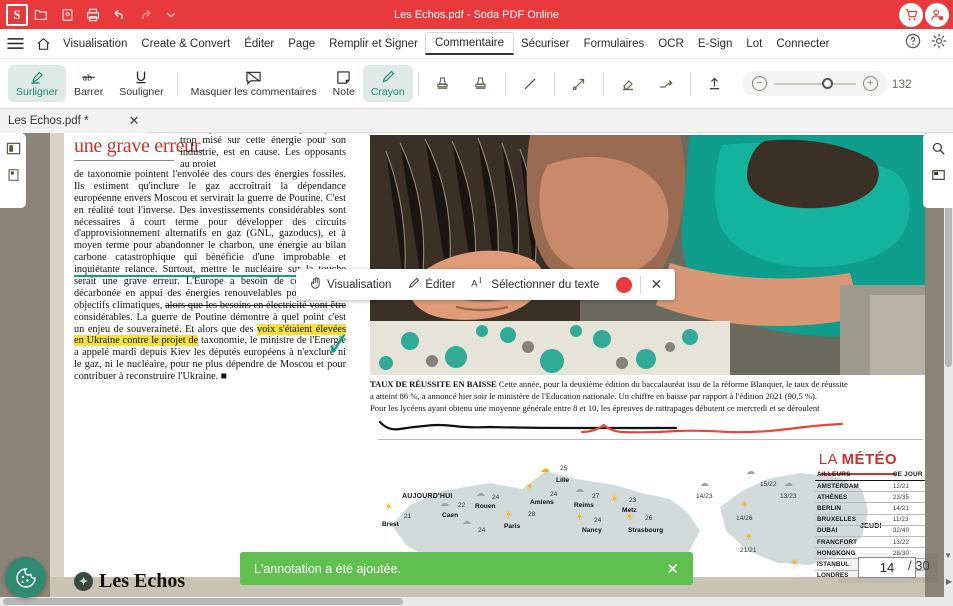  I want to click on gear-icon, so click(939, 43).